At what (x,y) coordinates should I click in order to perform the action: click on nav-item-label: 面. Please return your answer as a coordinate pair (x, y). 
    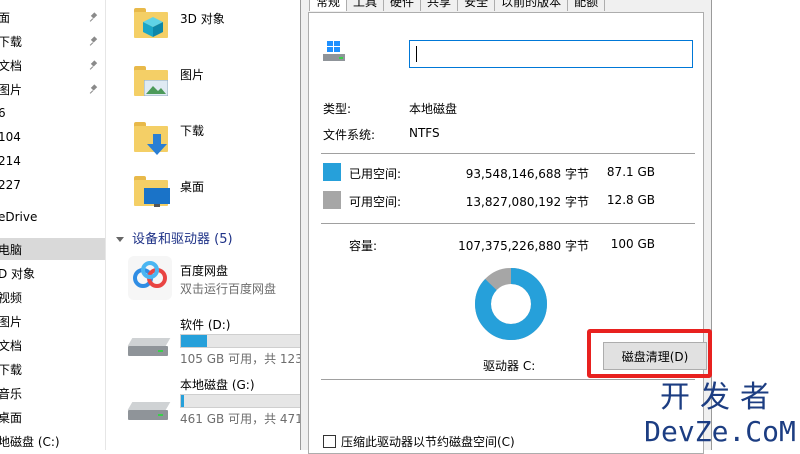
    Looking at the image, I should click on (5, 17).